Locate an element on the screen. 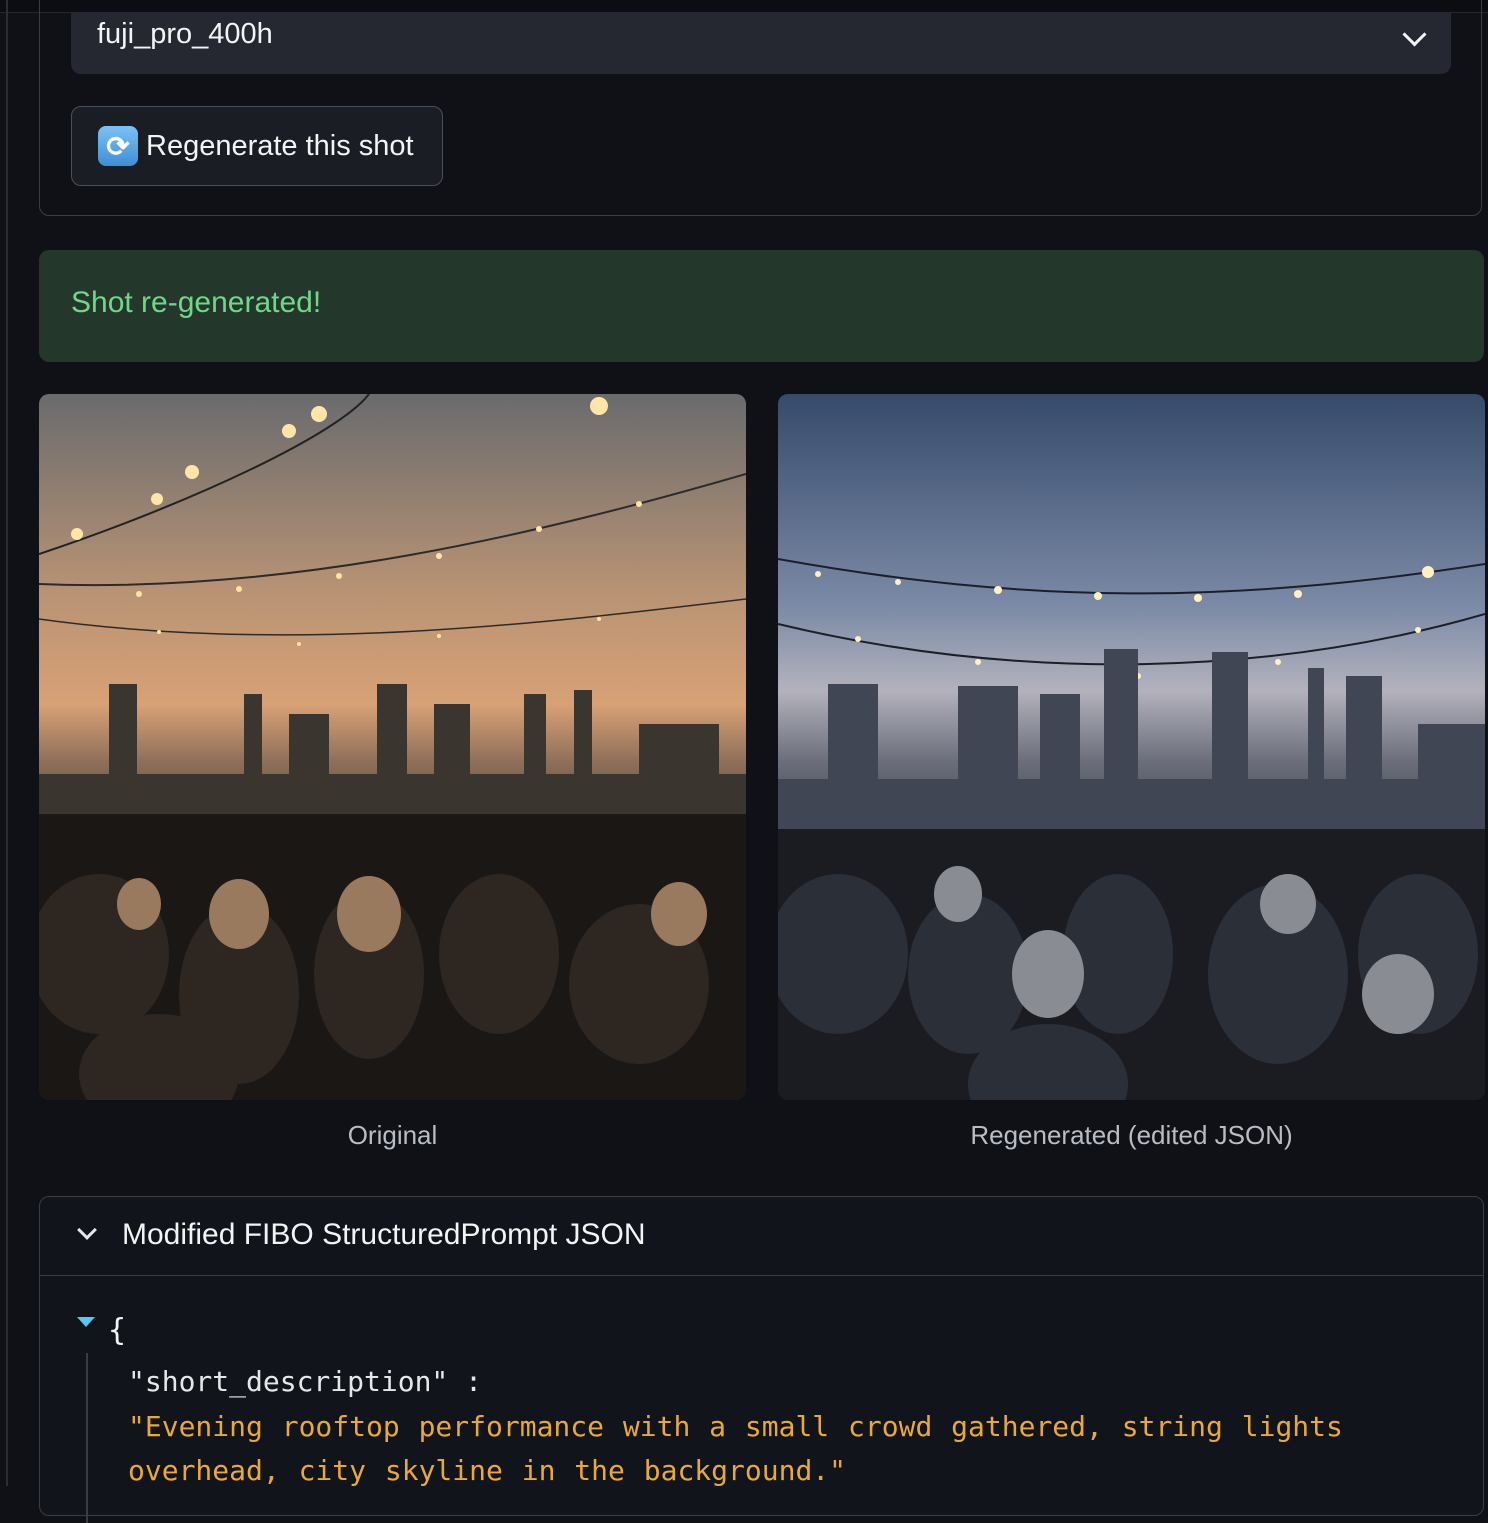 This screenshot has height=1523, width=1488. regenerated-caption: Regenerated (edited JSON) is located at coordinates (1131, 1135).